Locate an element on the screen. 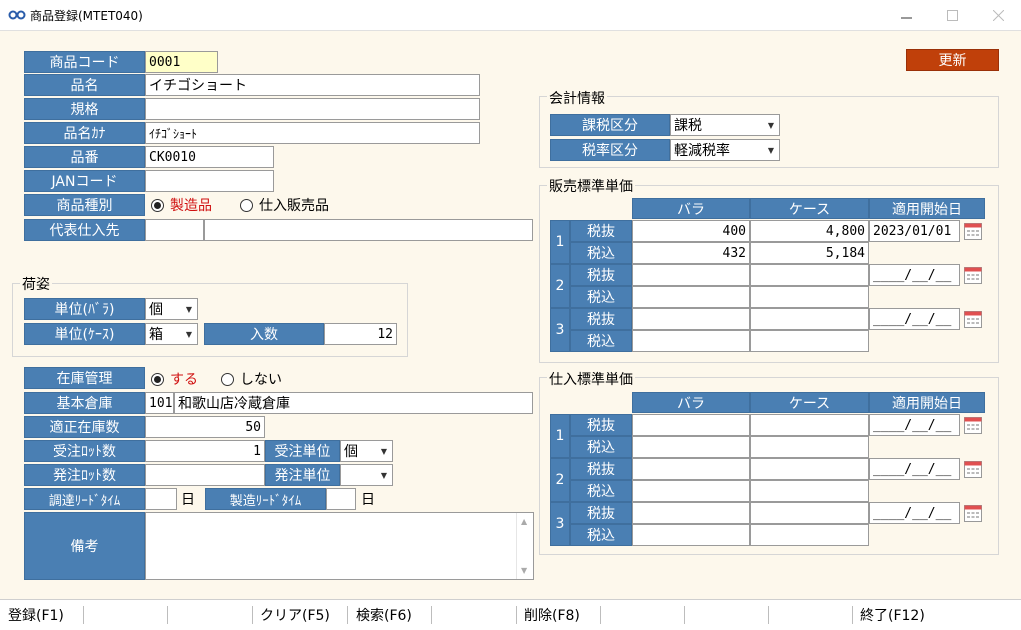 This screenshot has width=1021, height=630. minimize-icon is located at coordinates (906, 17).